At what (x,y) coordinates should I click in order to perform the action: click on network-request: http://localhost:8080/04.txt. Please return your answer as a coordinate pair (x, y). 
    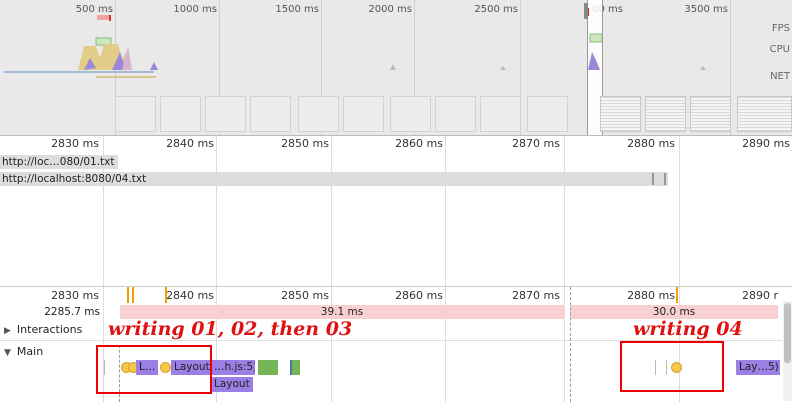
    Looking at the image, I should click on (334, 179).